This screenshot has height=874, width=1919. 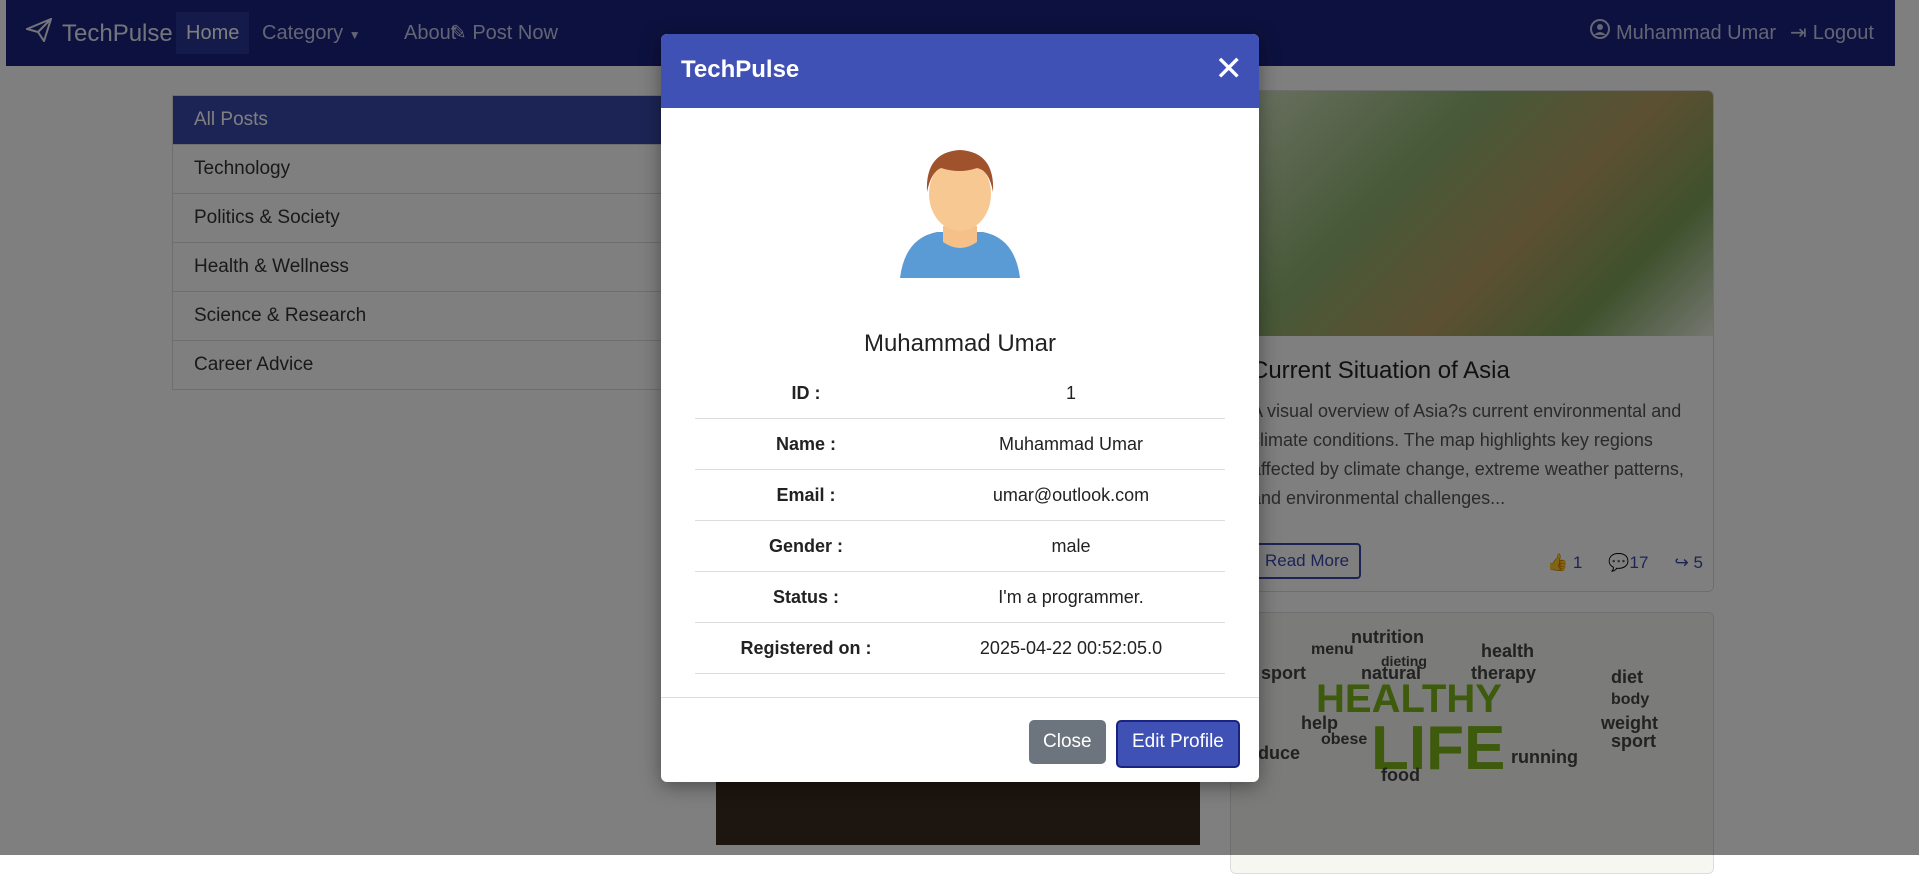 I want to click on table-row: Gender : male, so click(x=960, y=546).